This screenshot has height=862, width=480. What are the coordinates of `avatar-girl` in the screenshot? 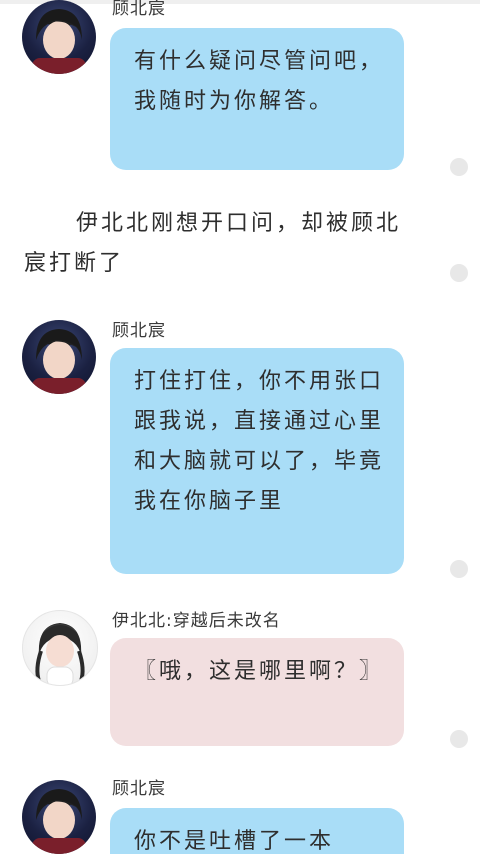 It's located at (60, 648).